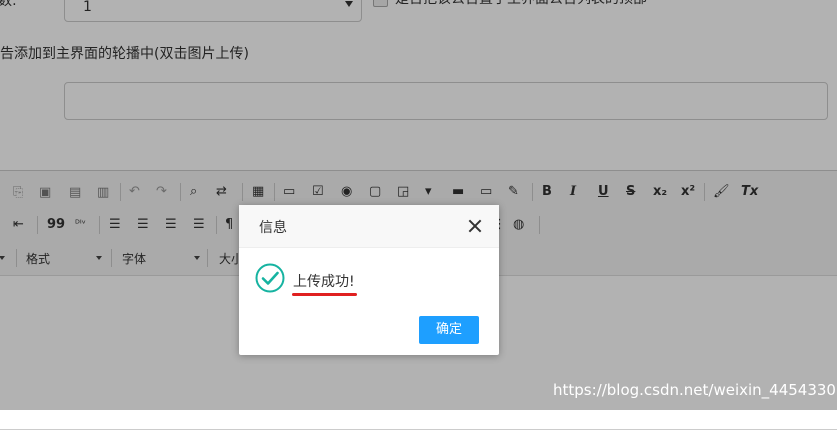 Image resolution: width=837 pixels, height=430 pixels. Describe the element at coordinates (270, 278) in the screenshot. I see `success-check-icon` at that location.